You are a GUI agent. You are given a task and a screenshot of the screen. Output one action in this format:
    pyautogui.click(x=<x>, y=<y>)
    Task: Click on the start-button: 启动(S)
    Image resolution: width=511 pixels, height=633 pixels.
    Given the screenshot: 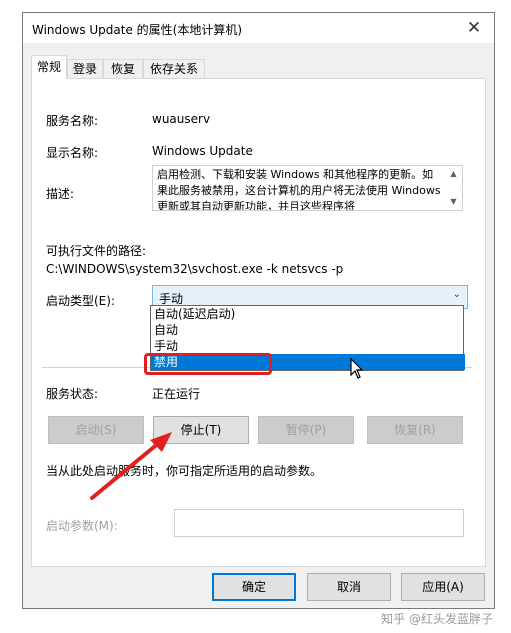 What is the action you would take?
    pyautogui.click(x=96, y=430)
    